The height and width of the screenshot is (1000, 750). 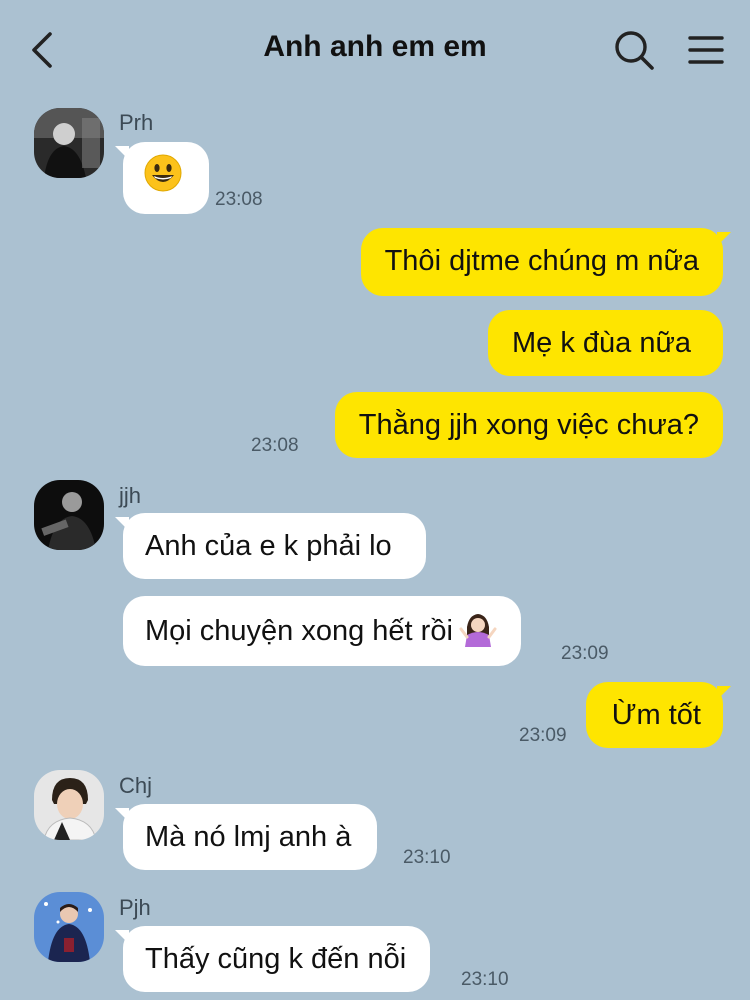 I want to click on hamburger-menu-icon, so click(x=706, y=50).